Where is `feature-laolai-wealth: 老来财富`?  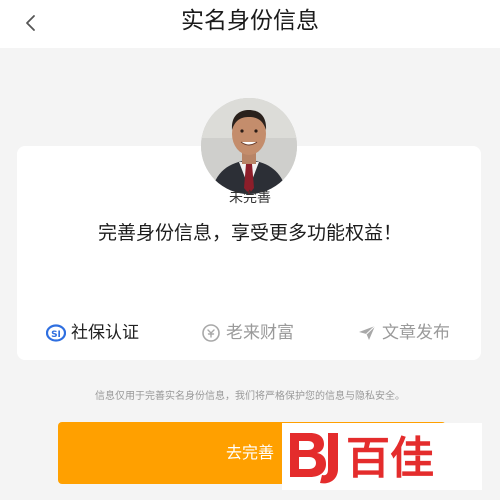
feature-laolai-wealth: 老来财富 is located at coordinates (247, 333).